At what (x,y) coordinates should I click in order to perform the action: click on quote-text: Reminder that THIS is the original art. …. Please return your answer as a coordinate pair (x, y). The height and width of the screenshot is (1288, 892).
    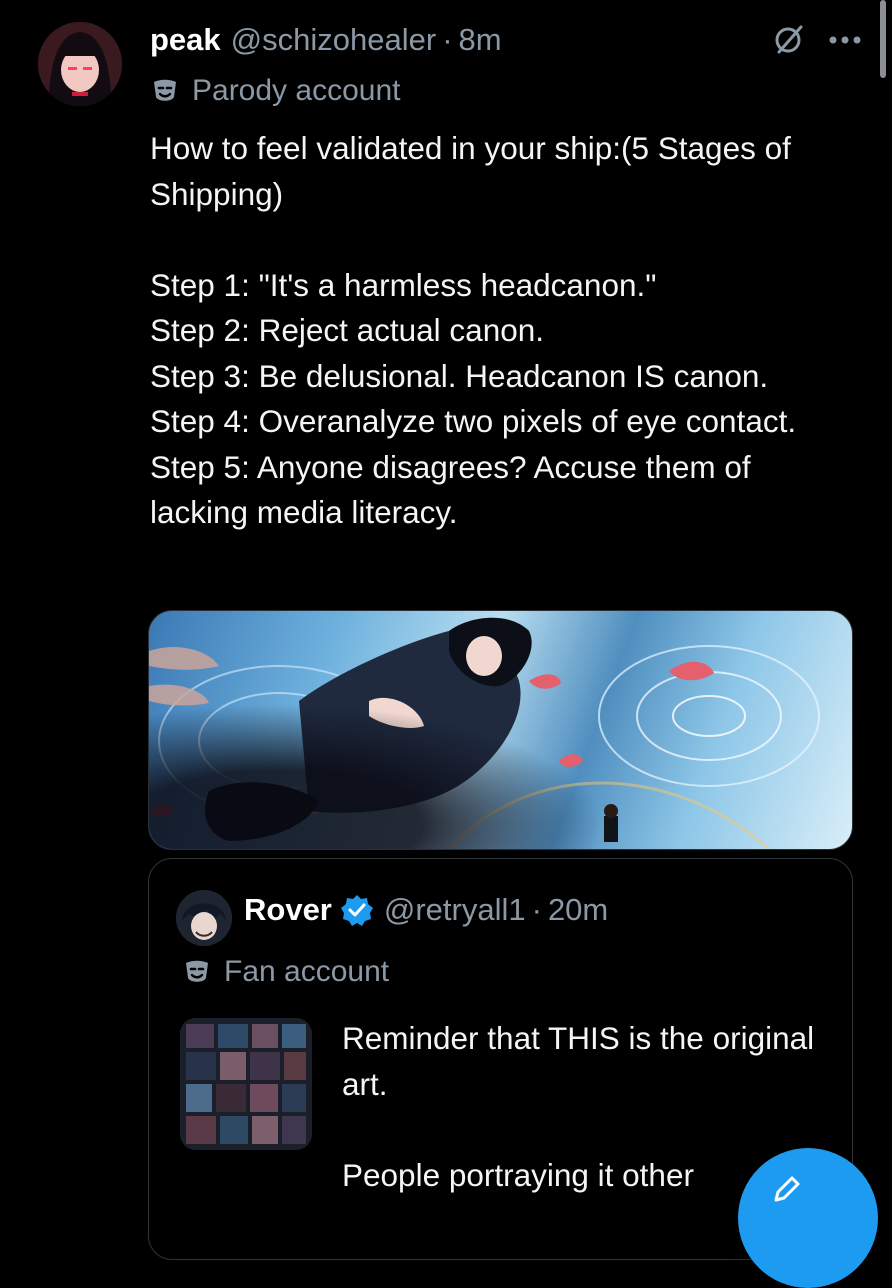
    Looking at the image, I should click on (578, 1106).